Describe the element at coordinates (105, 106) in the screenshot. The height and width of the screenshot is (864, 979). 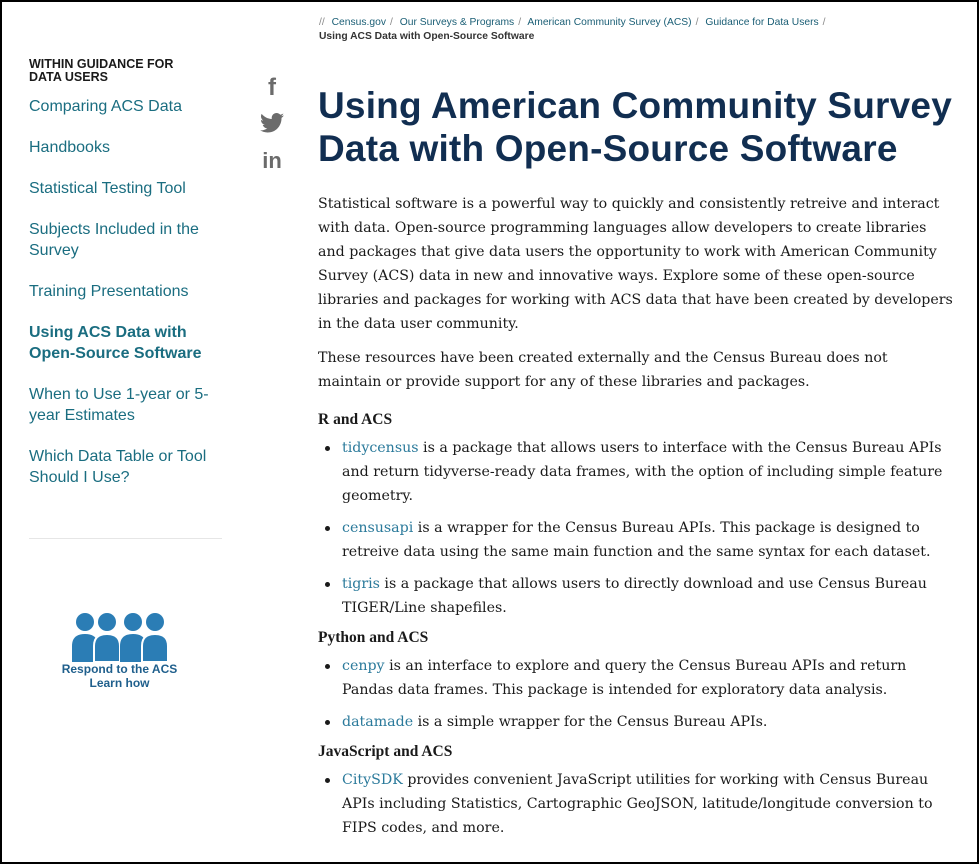
I see `sidebar-item-label: Comparing ACS Data` at that location.